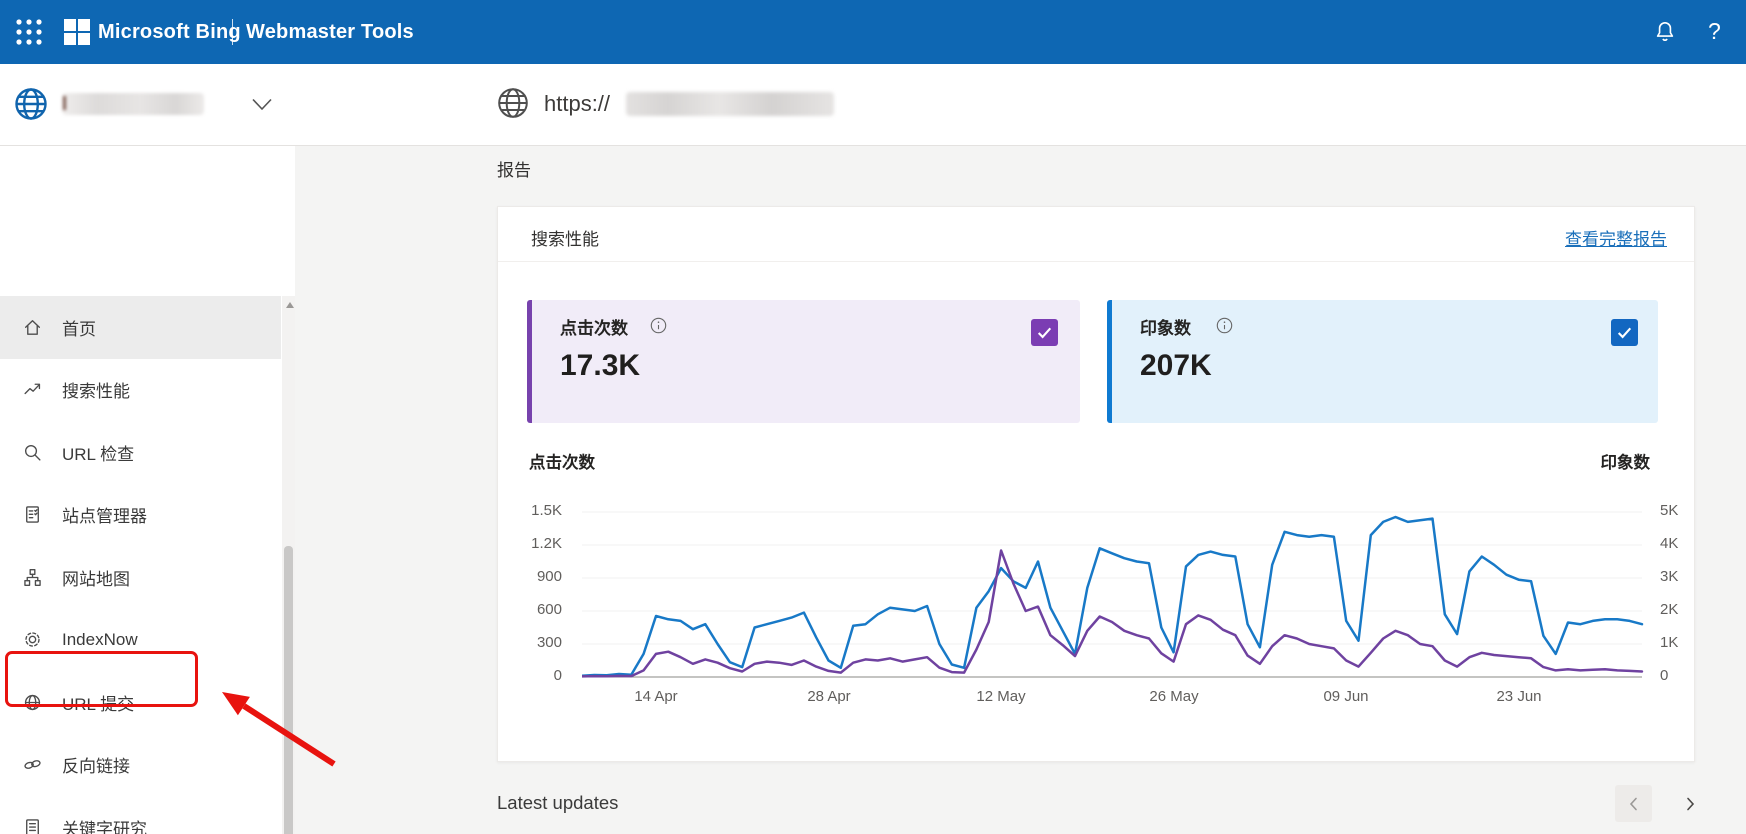 The height and width of the screenshot is (834, 1746). I want to click on globe-icon, so click(32, 702).